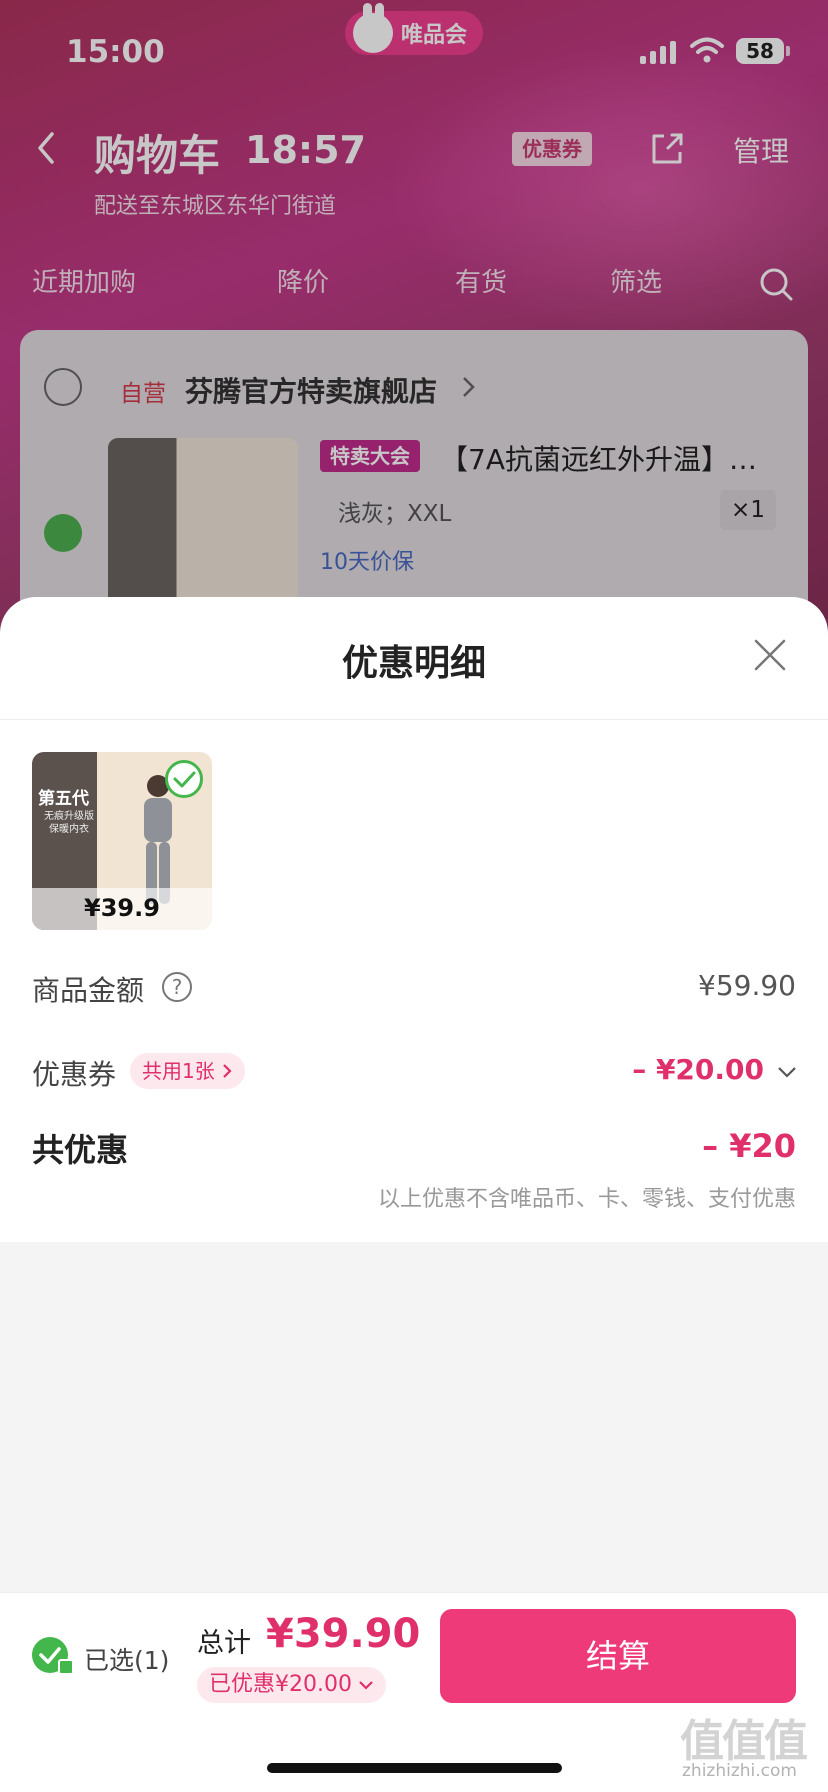 This screenshot has width=828, height=1792. What do you see at coordinates (63, 799) in the screenshot?
I see `thumb-text-line1: 第五代` at bounding box center [63, 799].